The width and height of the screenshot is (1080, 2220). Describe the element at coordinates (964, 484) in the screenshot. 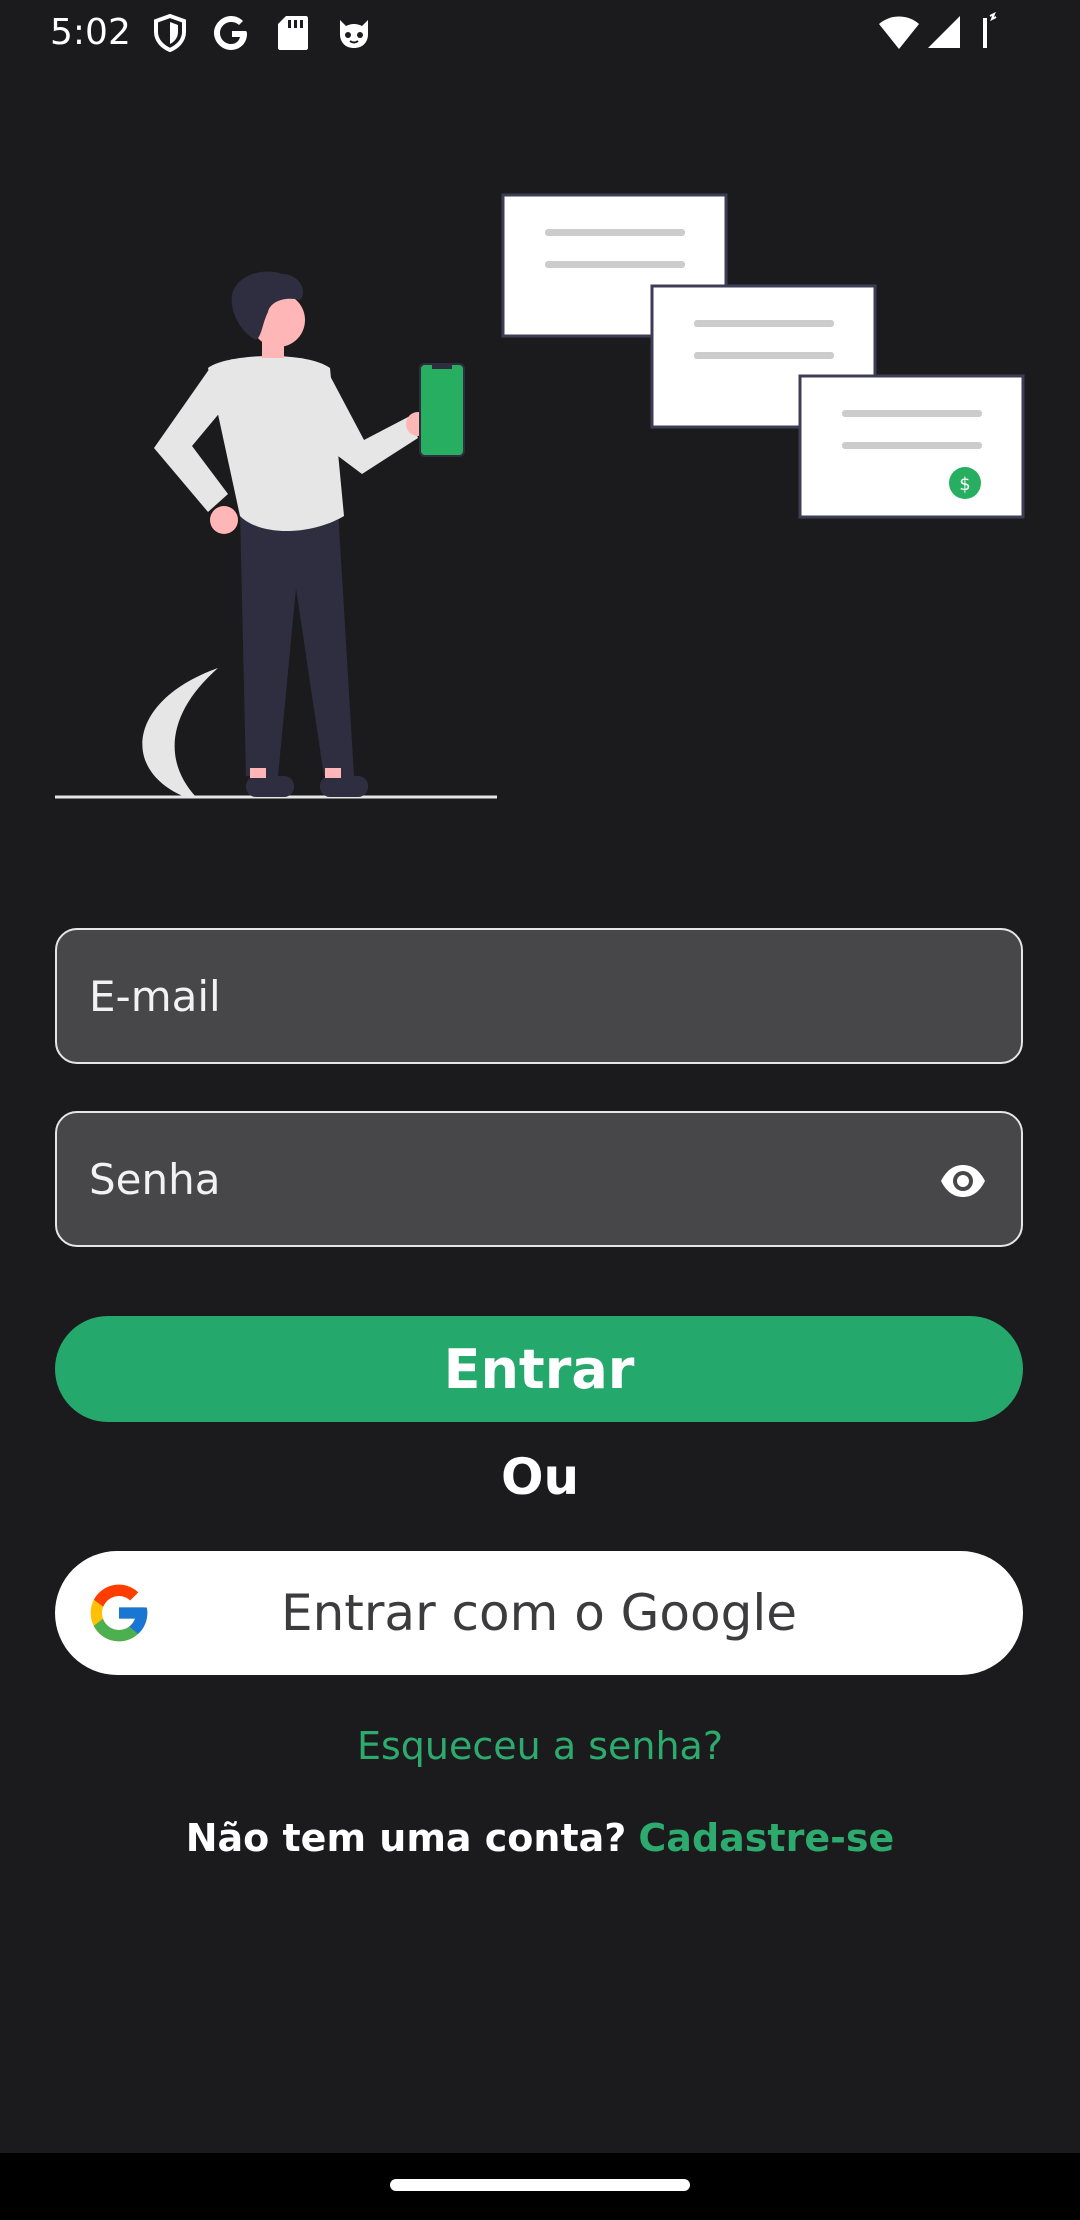

I see `card-currency-symbol: $` at that location.